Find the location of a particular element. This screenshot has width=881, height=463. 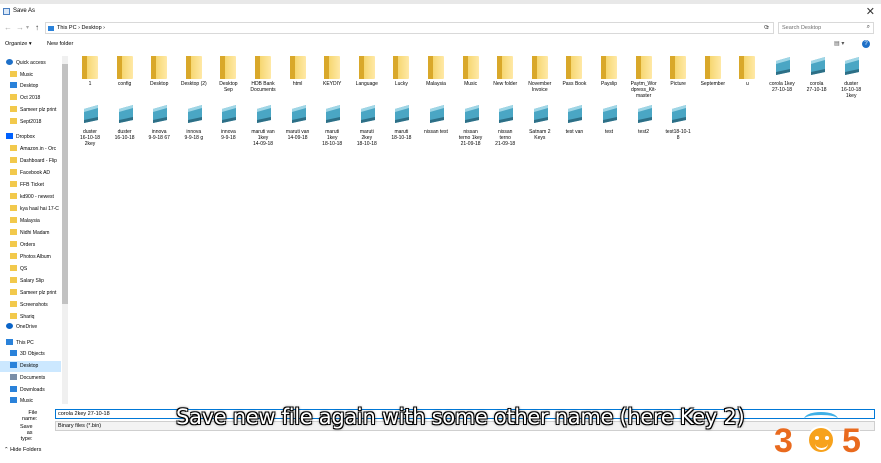

bin-file-item: nissan test is located at coordinates (436, 119).